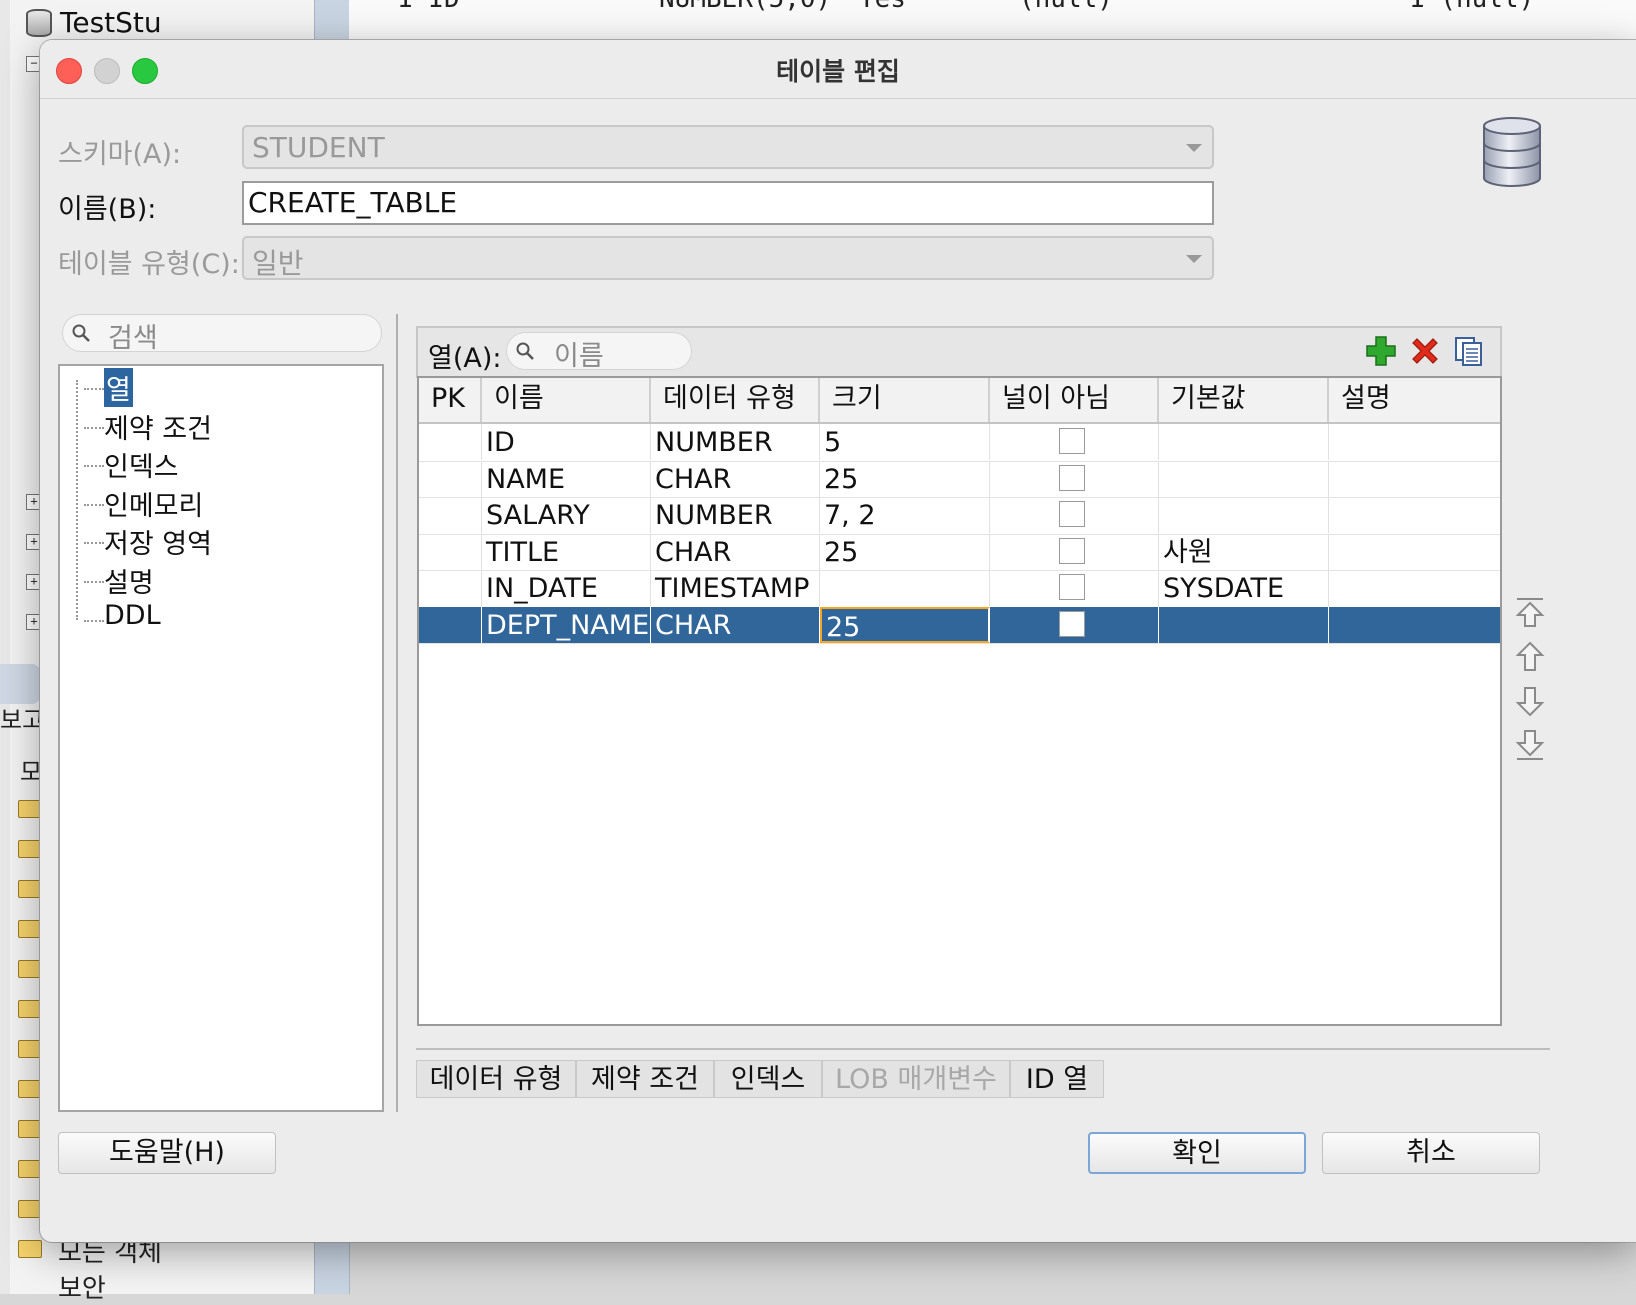 This screenshot has width=1636, height=1305. Describe the element at coordinates (1530, 613) in the screenshot. I see `move-to-top-icon` at that location.